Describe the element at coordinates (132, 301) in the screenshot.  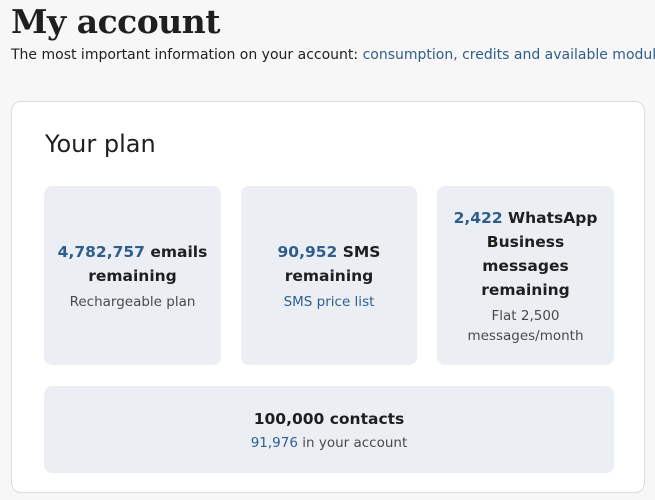
I see `emails-plan-type: Rechargeable plan` at that location.